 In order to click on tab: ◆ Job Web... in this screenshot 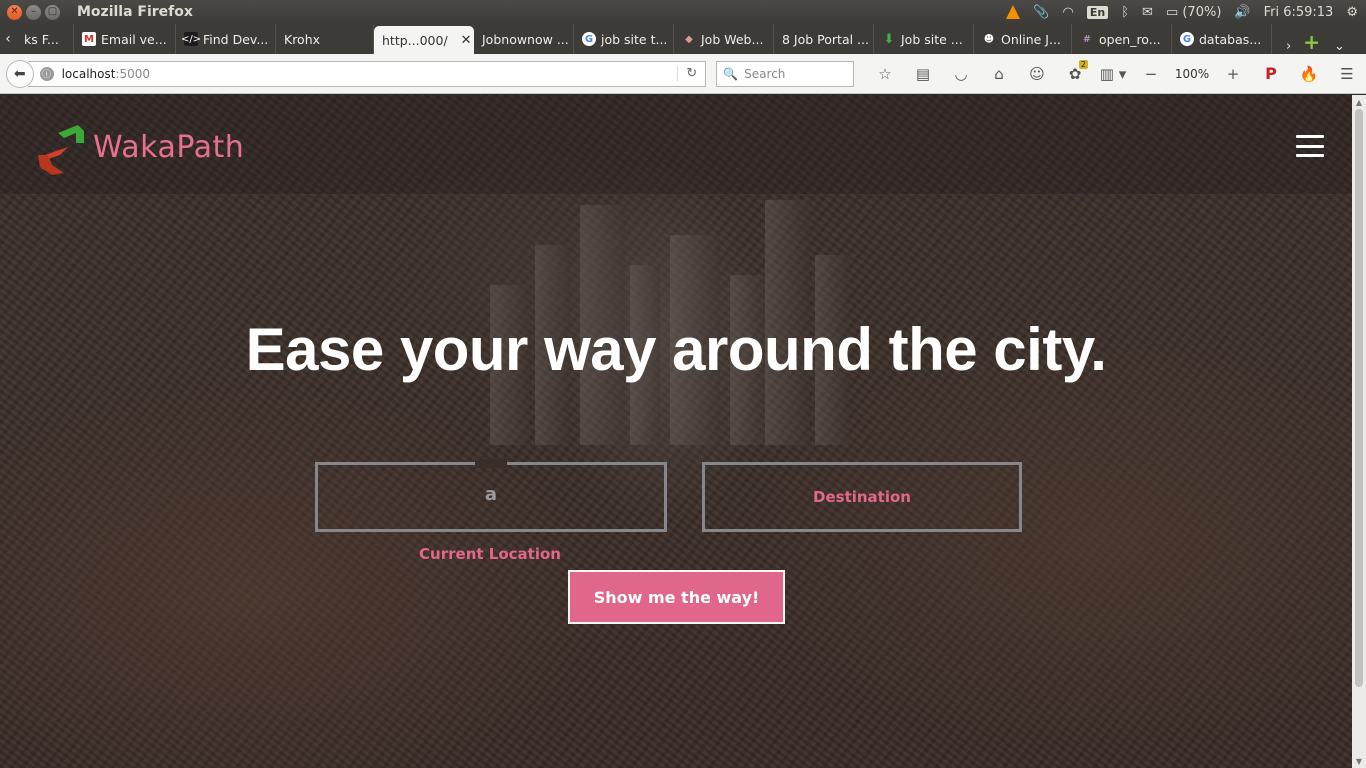, I will do `click(724, 39)`.